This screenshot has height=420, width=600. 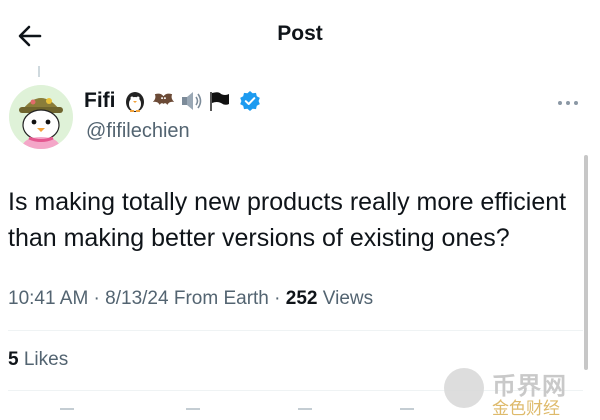 What do you see at coordinates (586, 262) in the screenshot?
I see `scrollbar` at bounding box center [586, 262].